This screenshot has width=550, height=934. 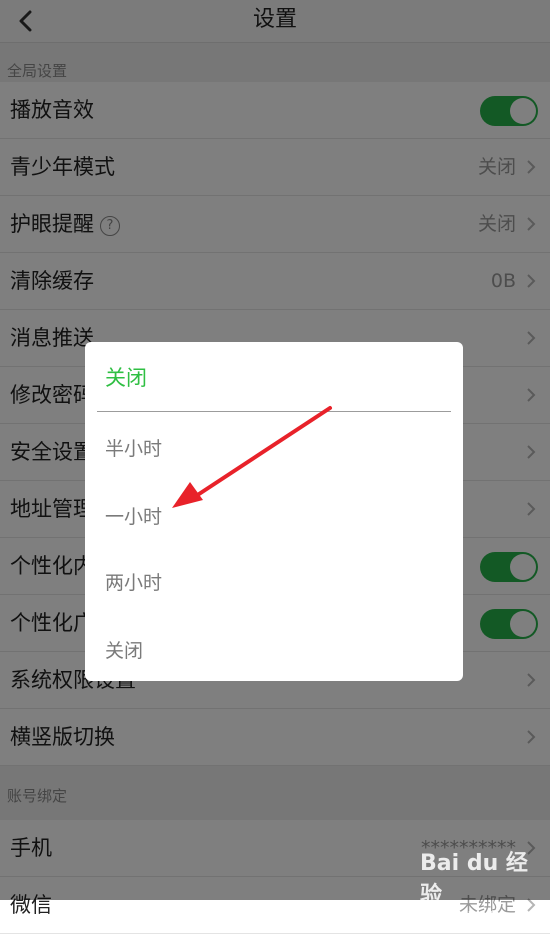 What do you see at coordinates (475, 915) in the screenshot?
I see `watermark-url: jingyan.baidu.com` at bounding box center [475, 915].